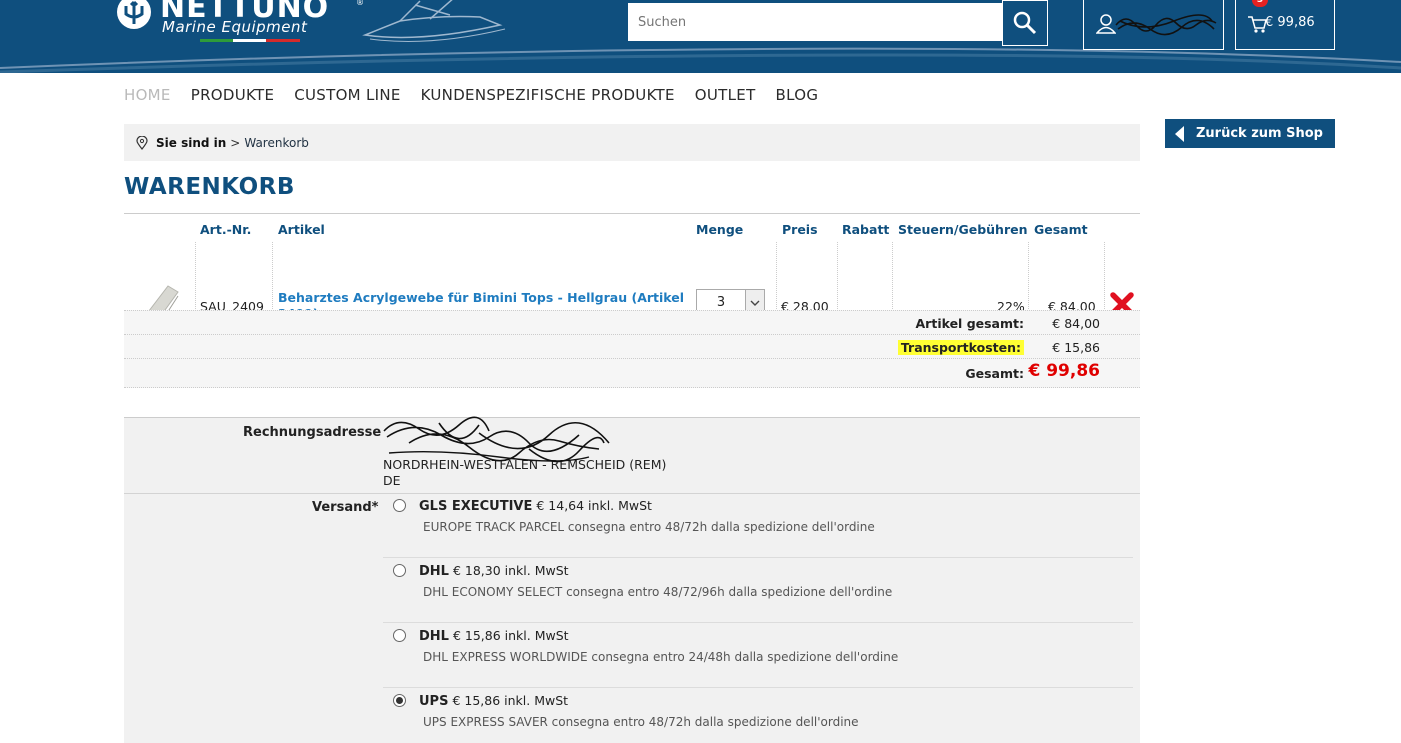  What do you see at coordinates (235, 27) in the screenshot?
I see `brand-subtitle: Marine Equipment` at bounding box center [235, 27].